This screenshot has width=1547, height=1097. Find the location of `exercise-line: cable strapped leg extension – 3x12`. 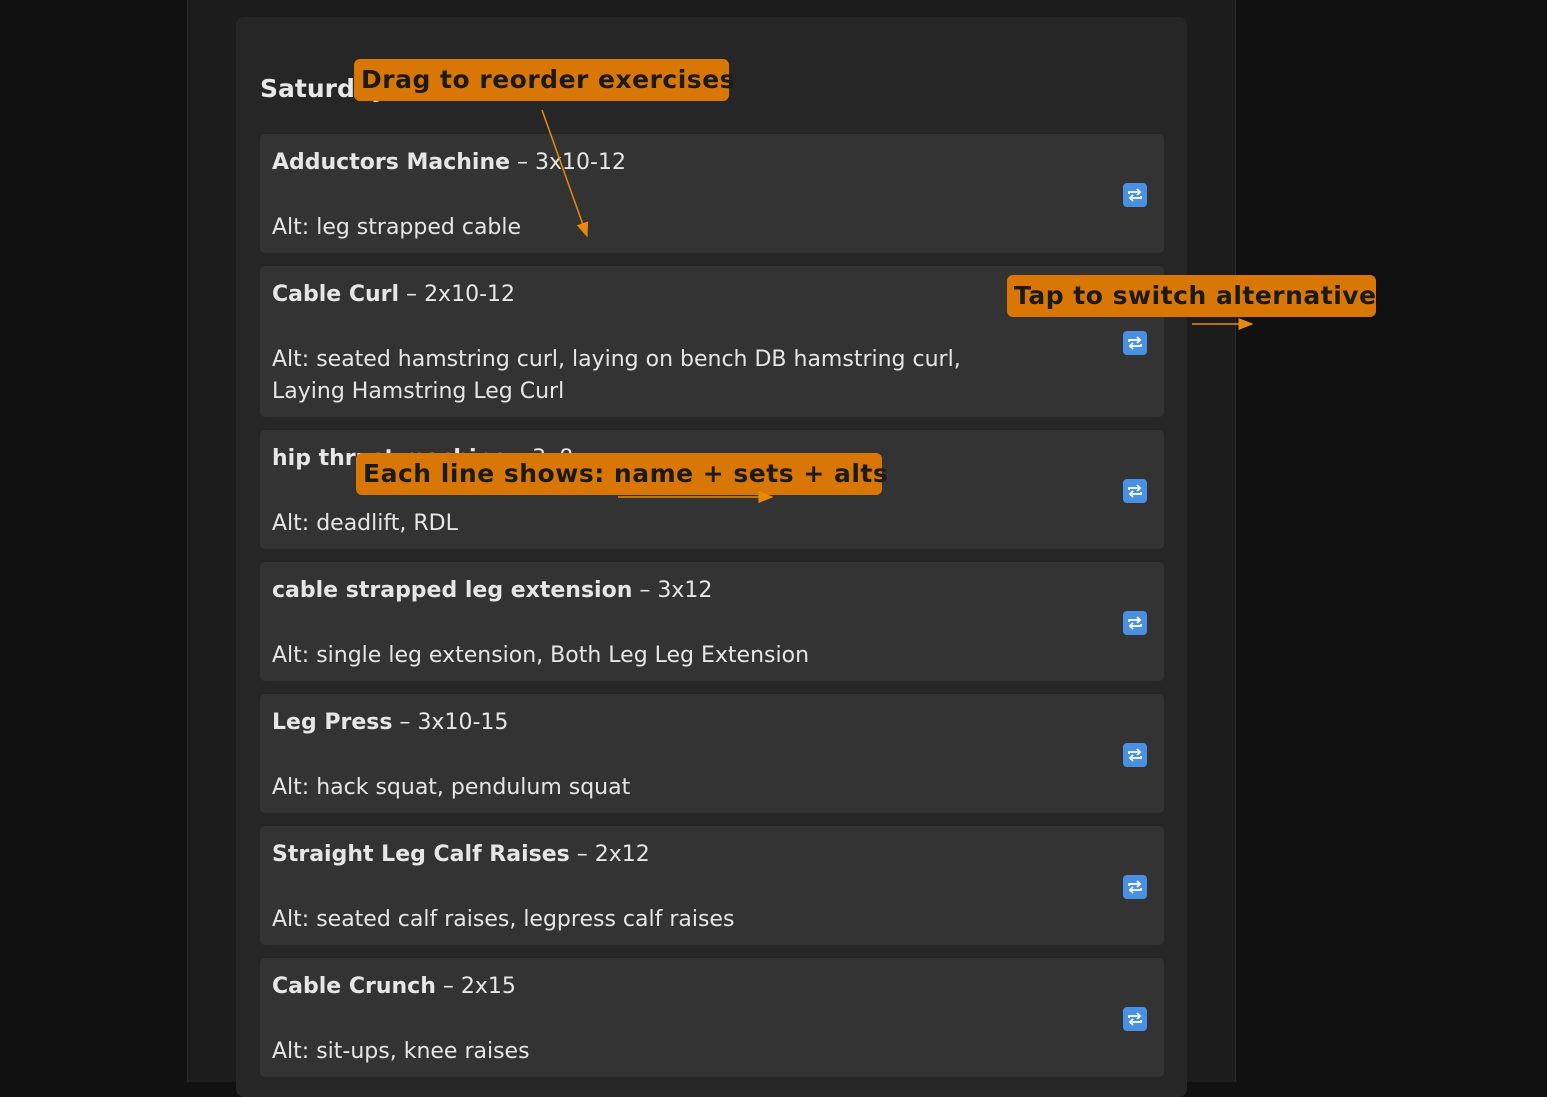

exercise-line: cable strapped leg extension – 3x12 is located at coordinates (492, 591).